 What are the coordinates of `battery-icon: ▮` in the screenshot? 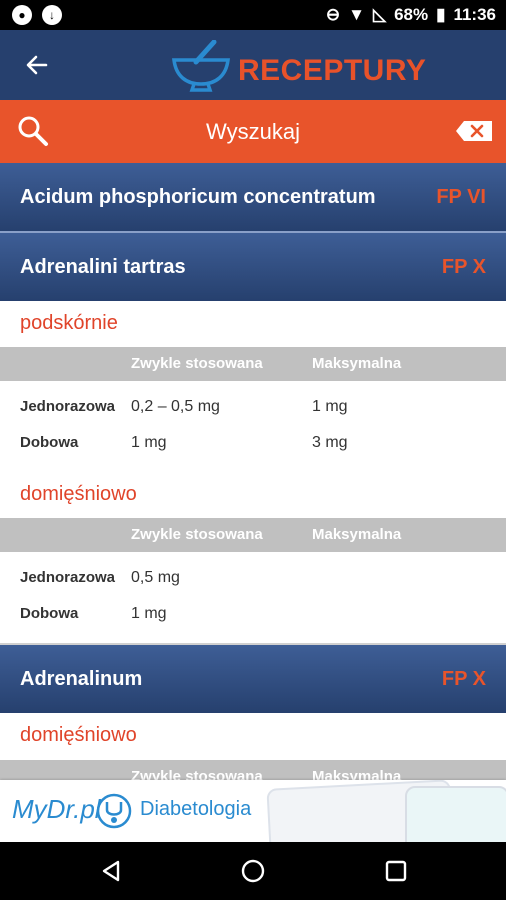 It's located at (441, 14).